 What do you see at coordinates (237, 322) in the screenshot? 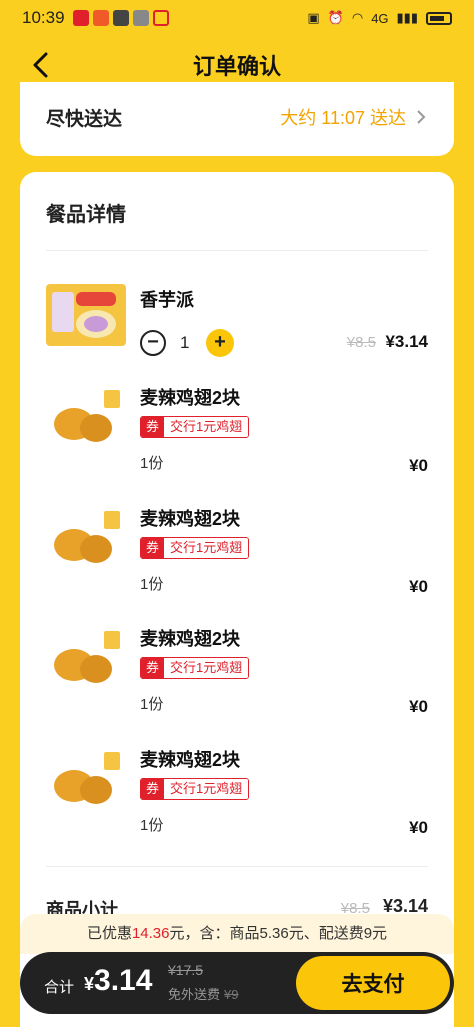
I see `main-item: 香芋派 − 1 + ¥8.5 ¥3.14` at bounding box center [237, 322].